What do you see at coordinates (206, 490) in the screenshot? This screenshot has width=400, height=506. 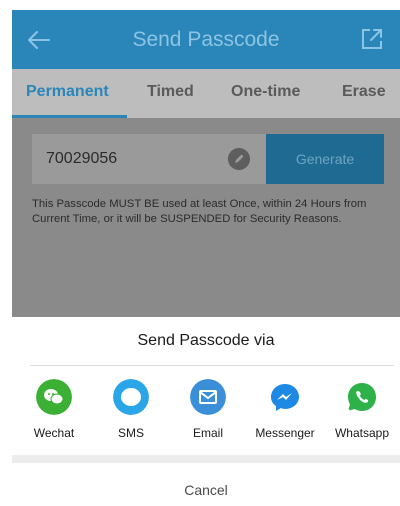 I see `cancel-button: Cancel` at bounding box center [206, 490].